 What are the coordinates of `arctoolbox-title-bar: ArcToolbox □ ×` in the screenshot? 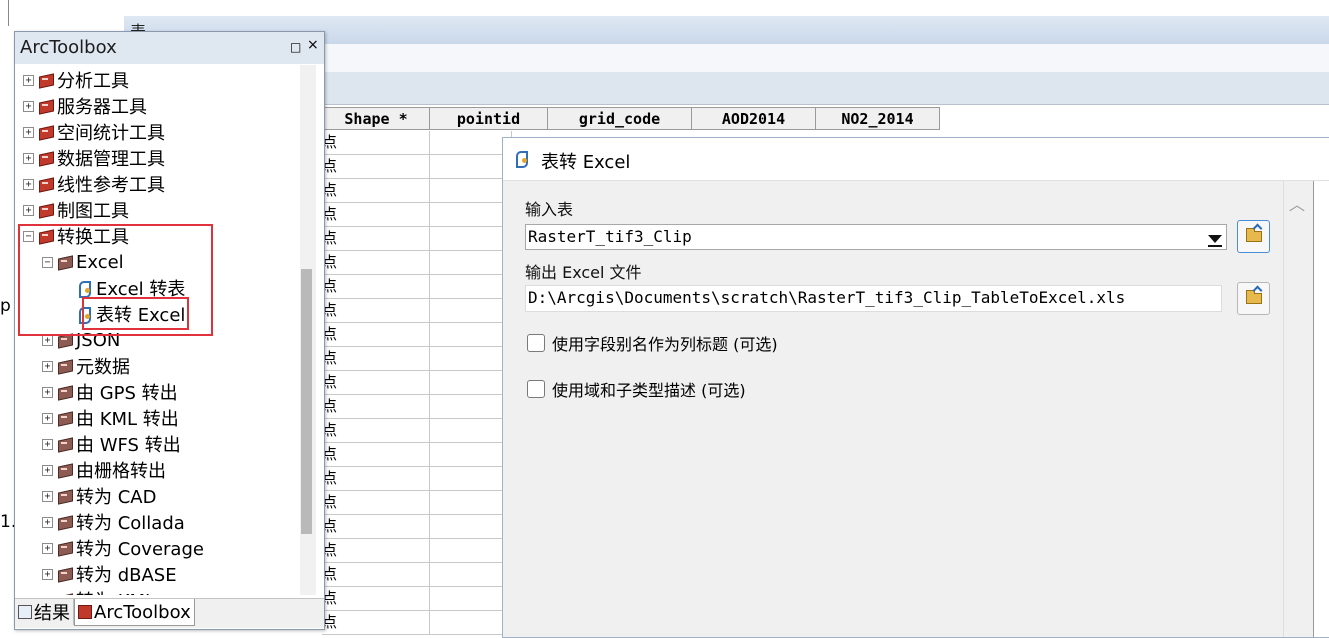 It's located at (169, 48).